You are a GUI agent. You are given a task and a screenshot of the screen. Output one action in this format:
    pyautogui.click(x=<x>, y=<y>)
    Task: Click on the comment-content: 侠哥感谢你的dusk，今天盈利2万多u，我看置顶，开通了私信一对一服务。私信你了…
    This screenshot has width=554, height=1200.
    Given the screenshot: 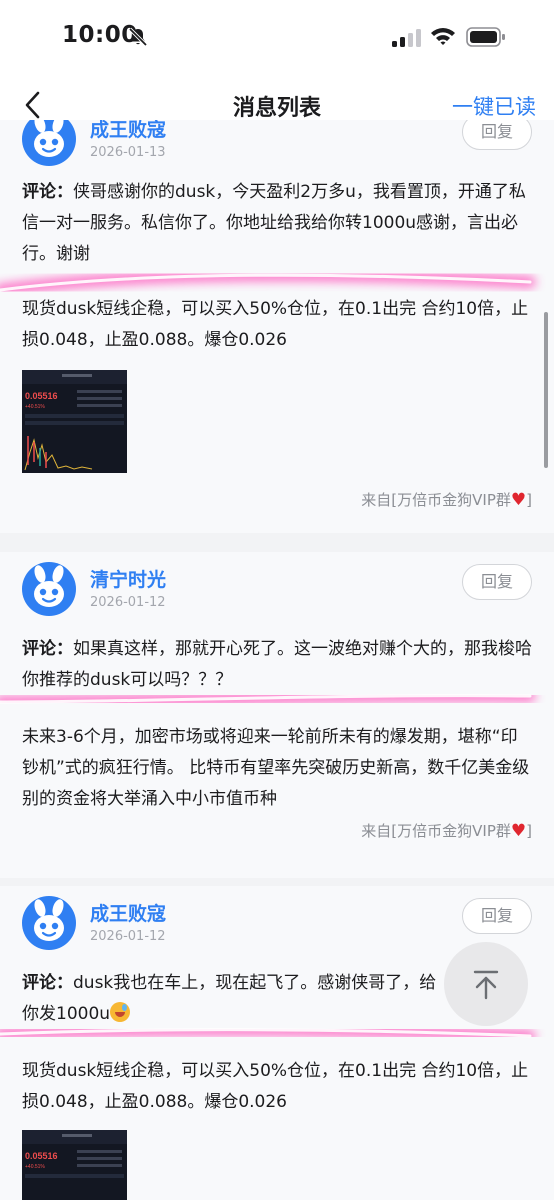 What is the action you would take?
    pyautogui.click(x=274, y=223)
    